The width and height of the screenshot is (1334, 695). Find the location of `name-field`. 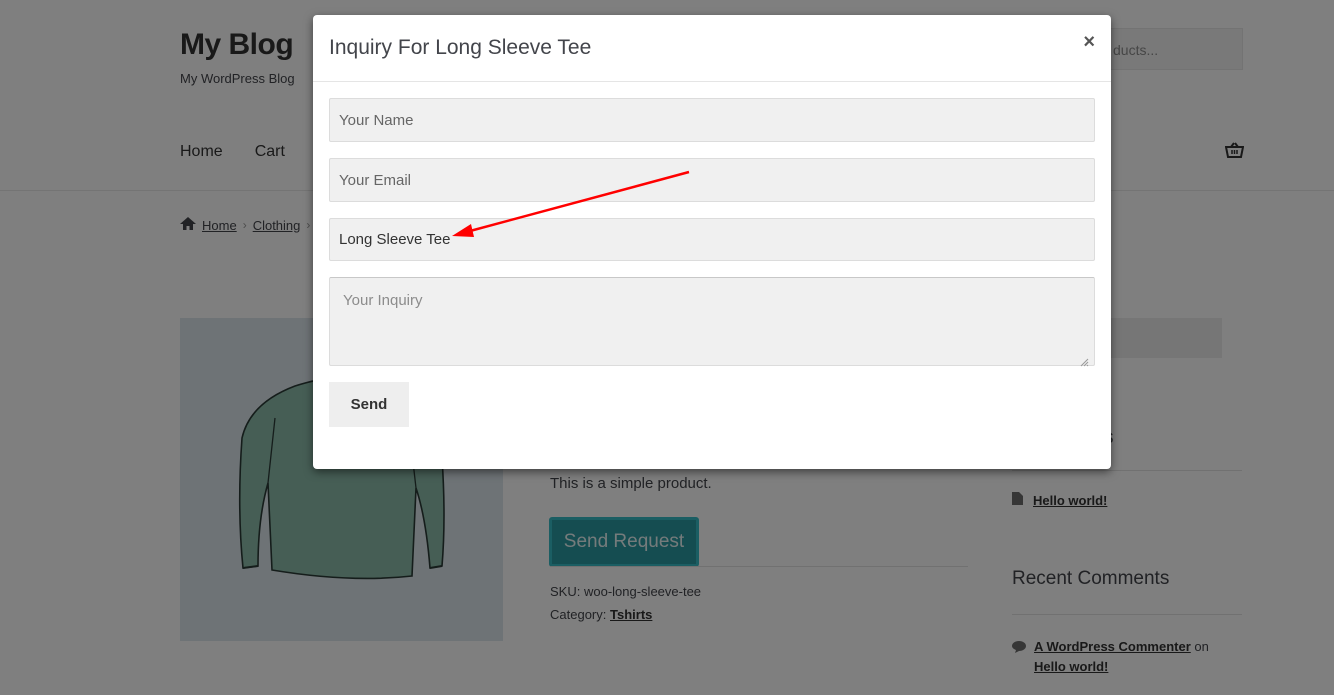

name-field is located at coordinates (712, 120).